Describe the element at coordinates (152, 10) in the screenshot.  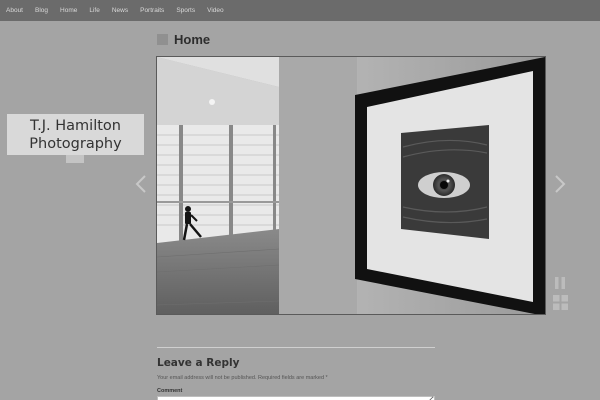
I see `nav-item-portraits: Portraits` at that location.